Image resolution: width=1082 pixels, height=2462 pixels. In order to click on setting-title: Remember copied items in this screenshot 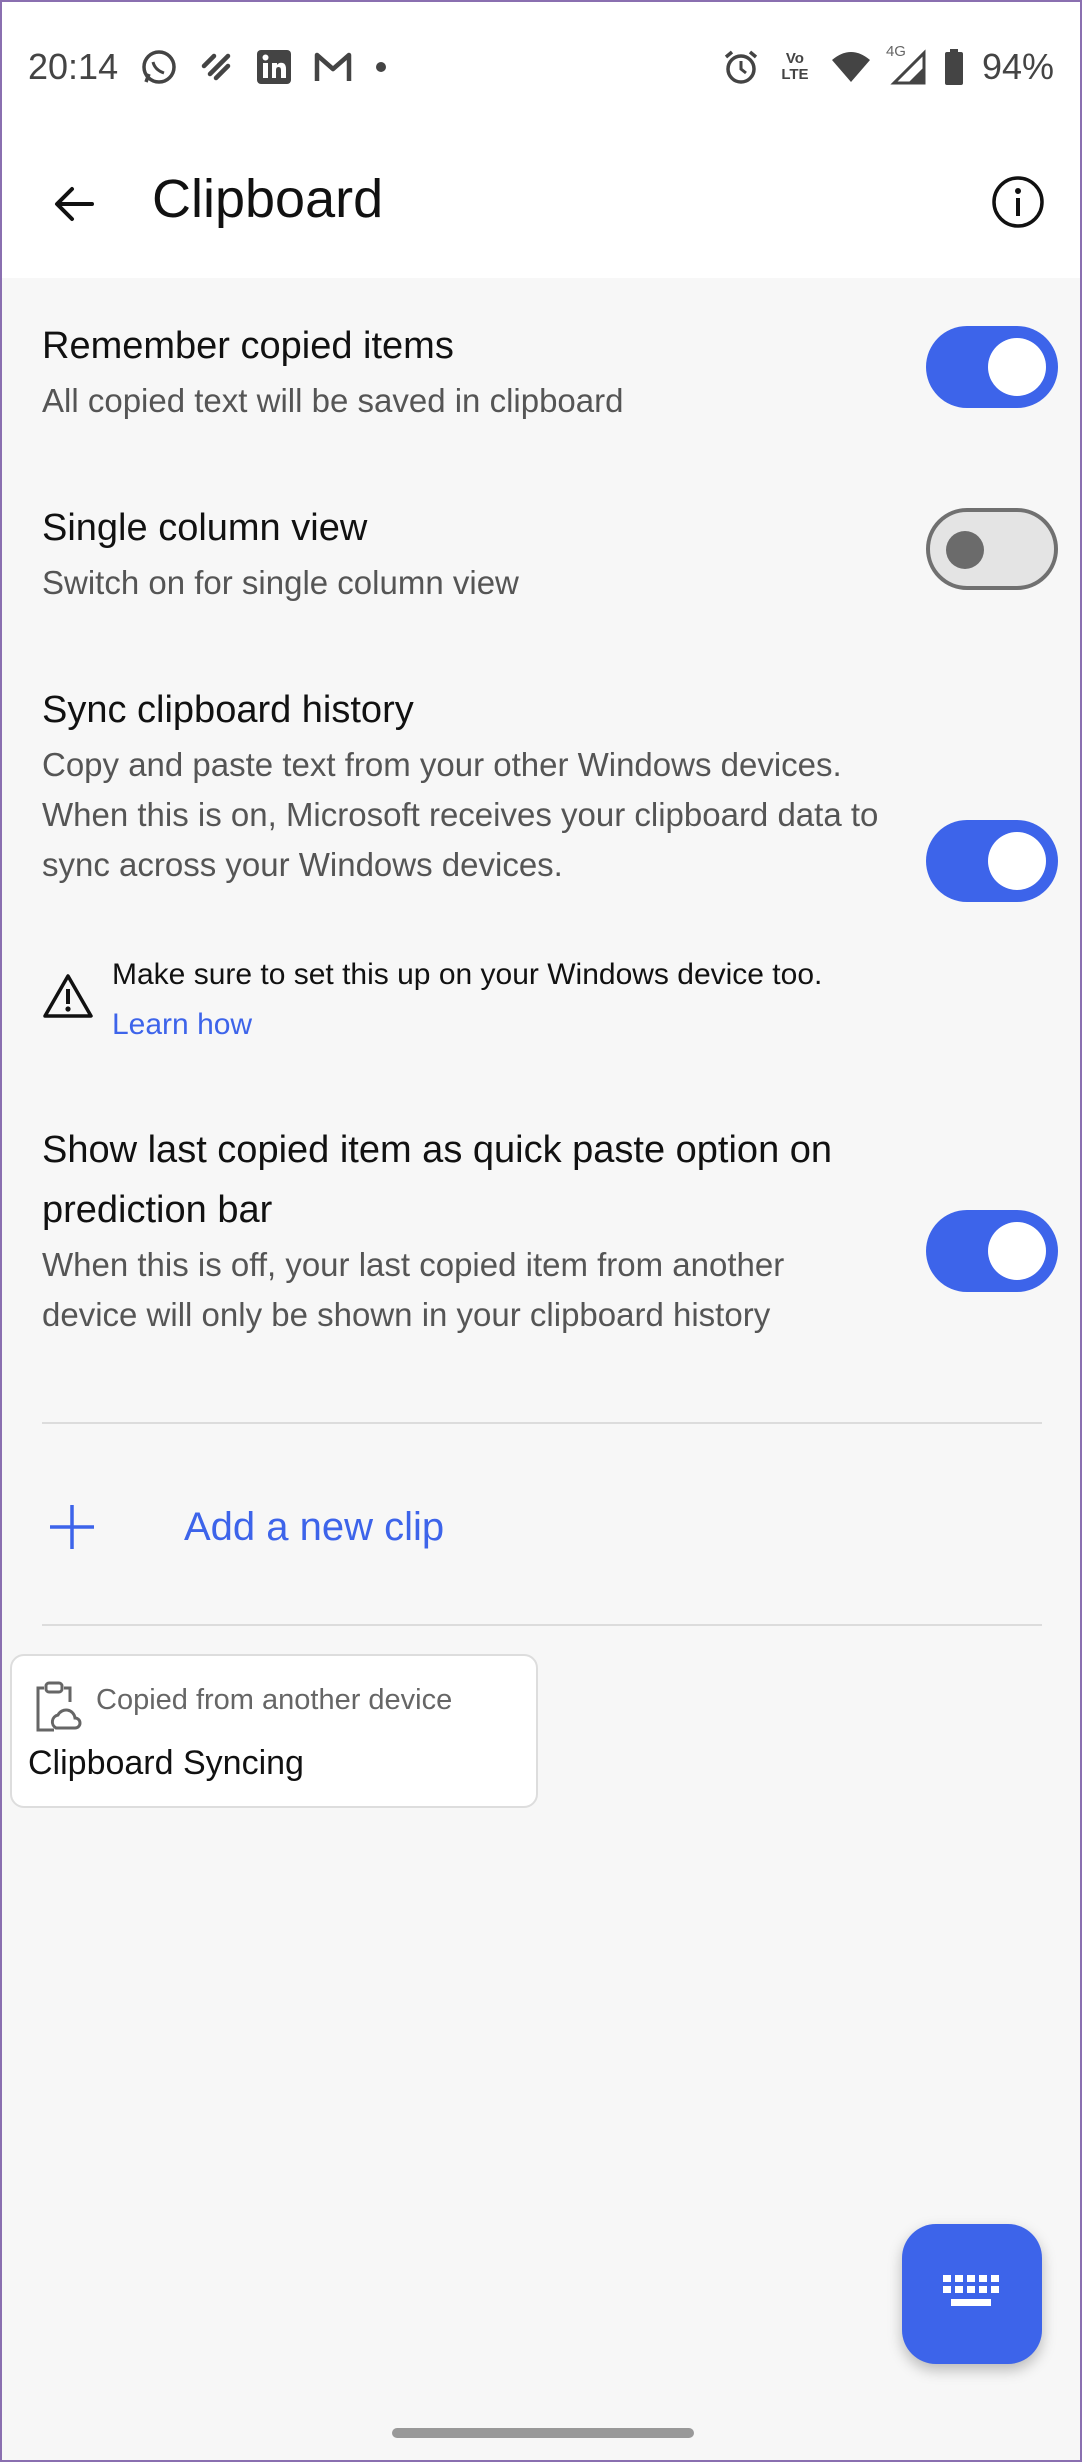, I will do `click(248, 346)`.